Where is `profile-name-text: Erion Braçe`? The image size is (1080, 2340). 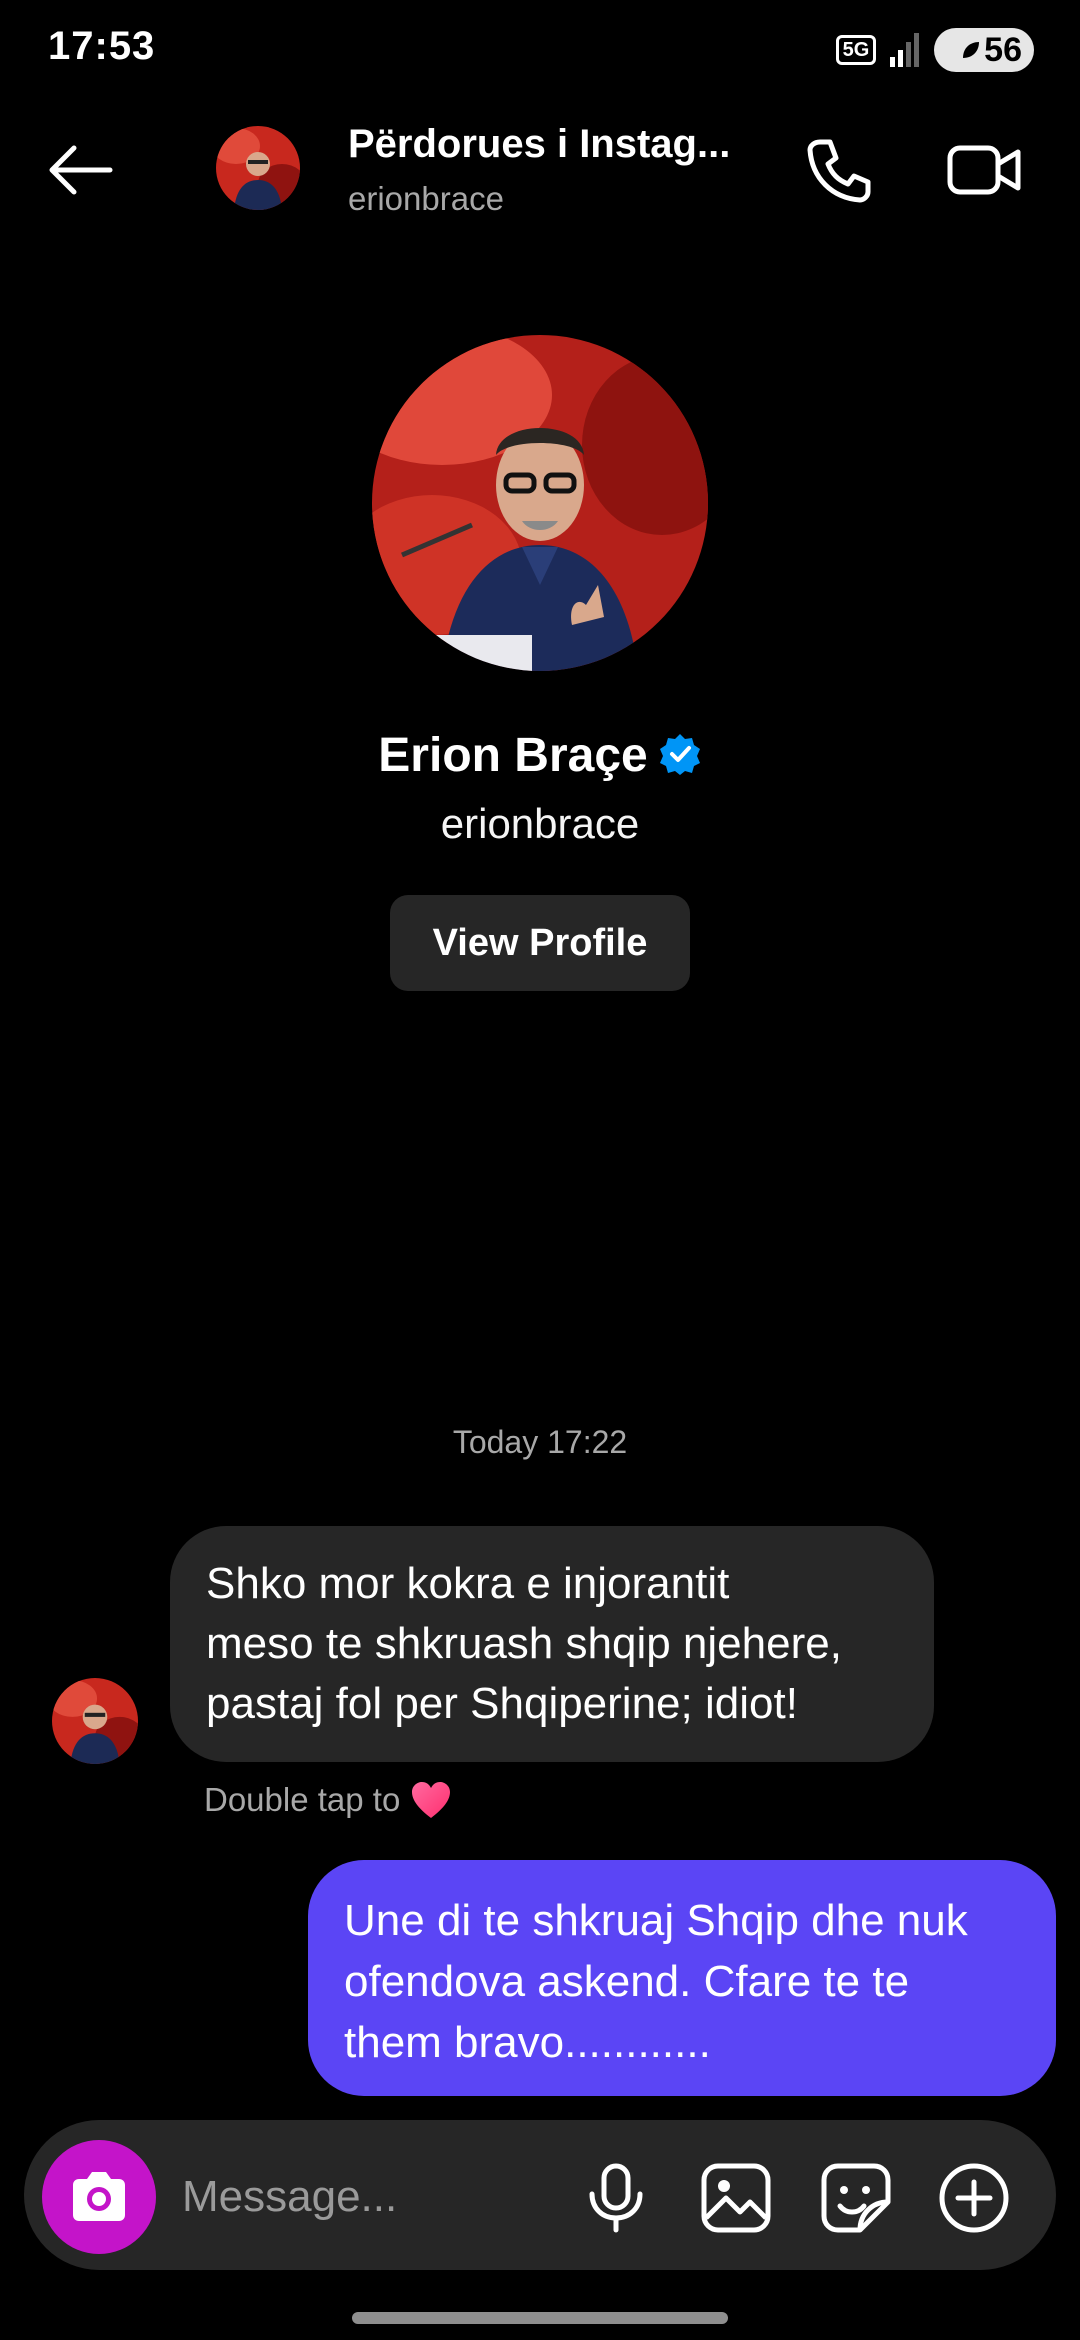
profile-name-text: Erion Braçe is located at coordinates (513, 755).